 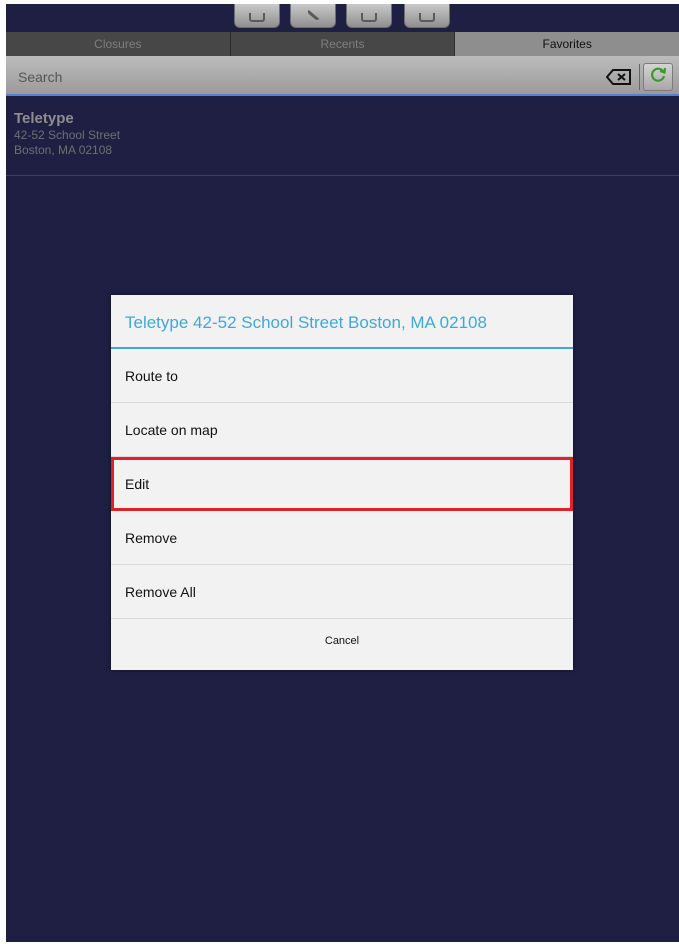 I want to click on option-route-to: Route to, so click(x=342, y=376).